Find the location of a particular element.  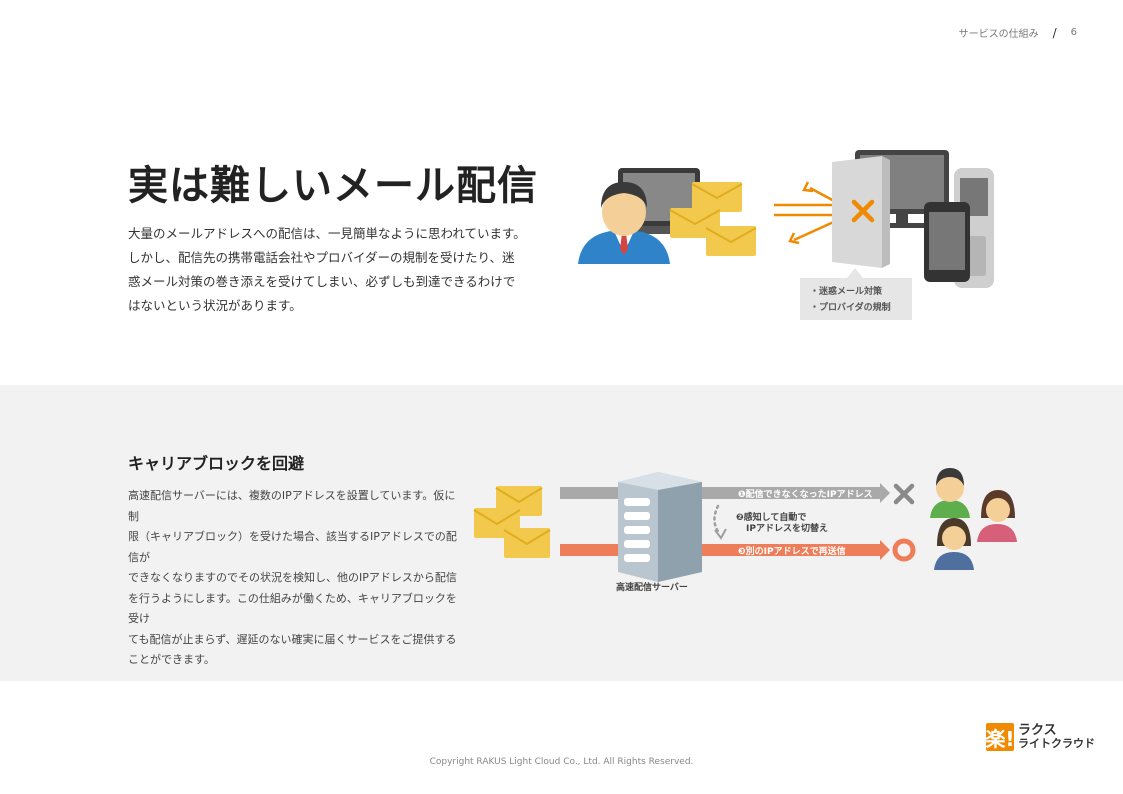

success-circle-icon is located at coordinates (904, 550).